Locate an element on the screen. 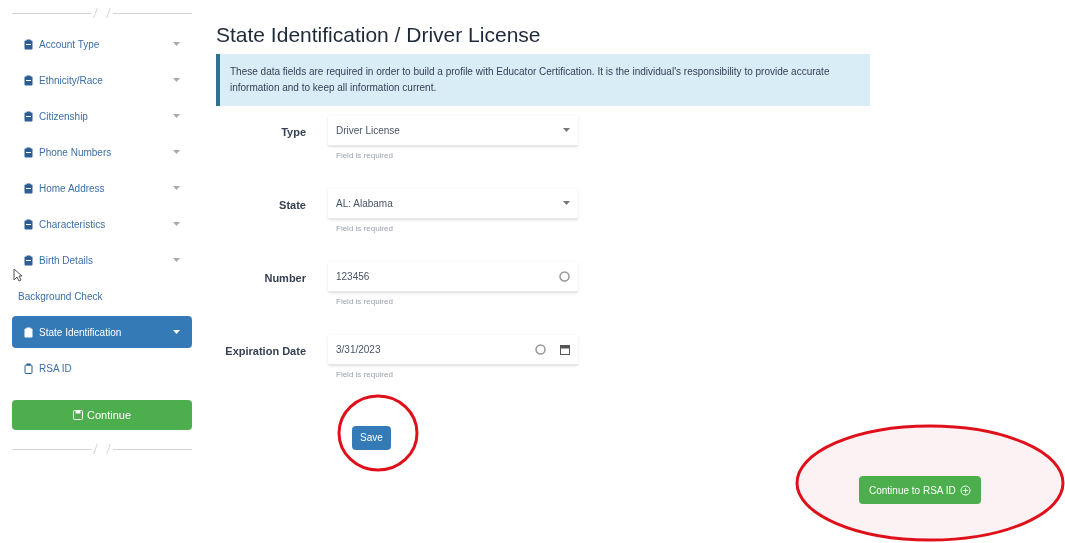  info-notice: These data fields are required in order to build a profile with Educator Certification. It is the individual's responsibility to provide accurate information and to keep all information current. is located at coordinates (543, 80).